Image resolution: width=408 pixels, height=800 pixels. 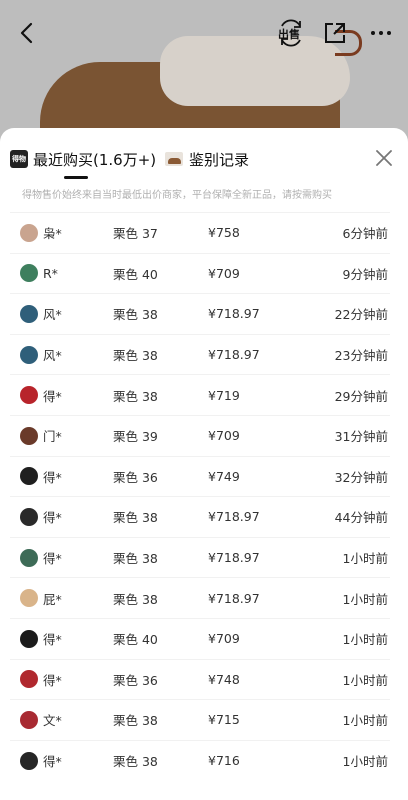 I want to click on purchase-row: R* 栗色 40 ¥709 9分钟前, so click(x=200, y=273).